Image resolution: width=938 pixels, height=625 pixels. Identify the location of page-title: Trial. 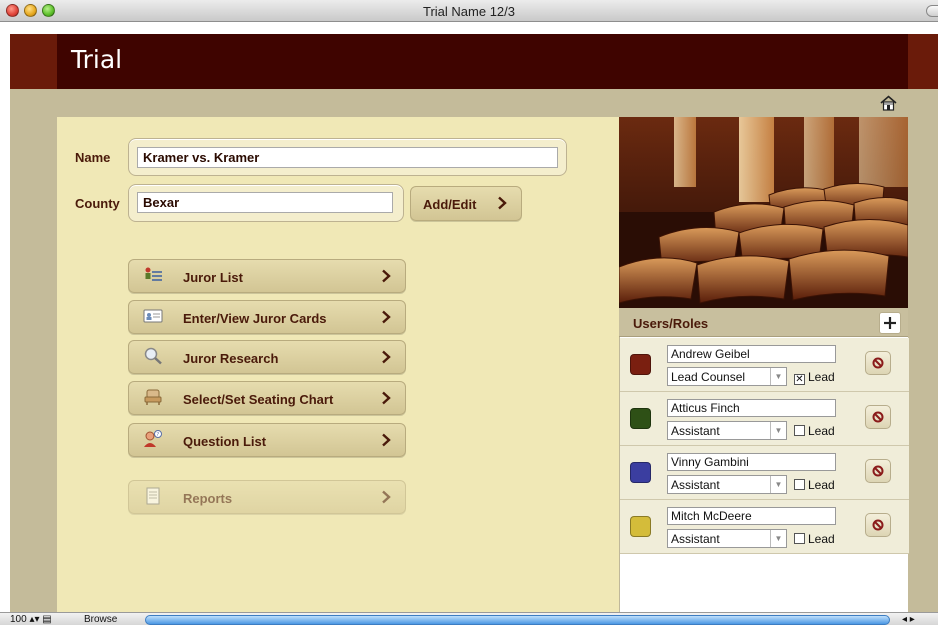
(97, 59).